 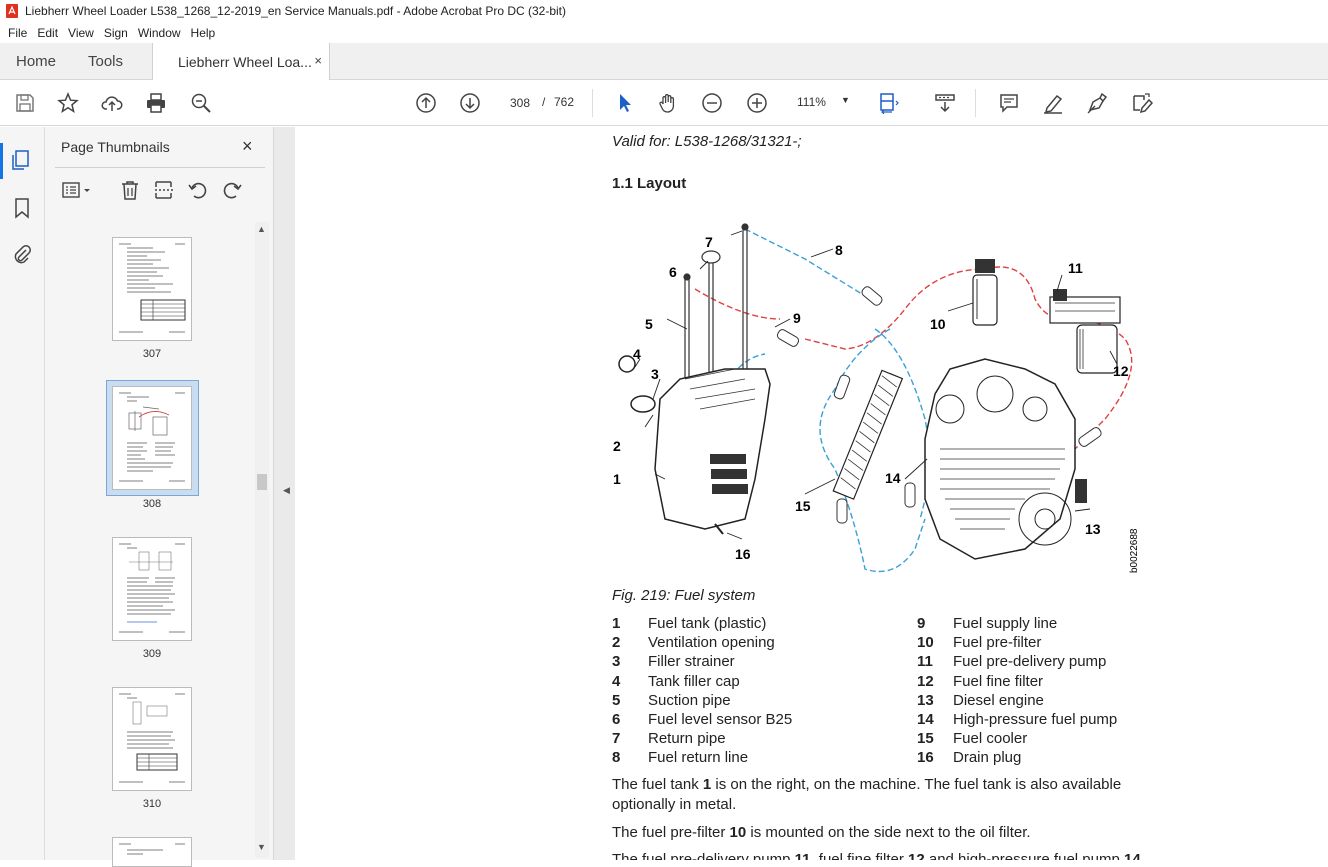 What do you see at coordinates (47, 33) in the screenshot?
I see `menu-edit: Edit` at bounding box center [47, 33].